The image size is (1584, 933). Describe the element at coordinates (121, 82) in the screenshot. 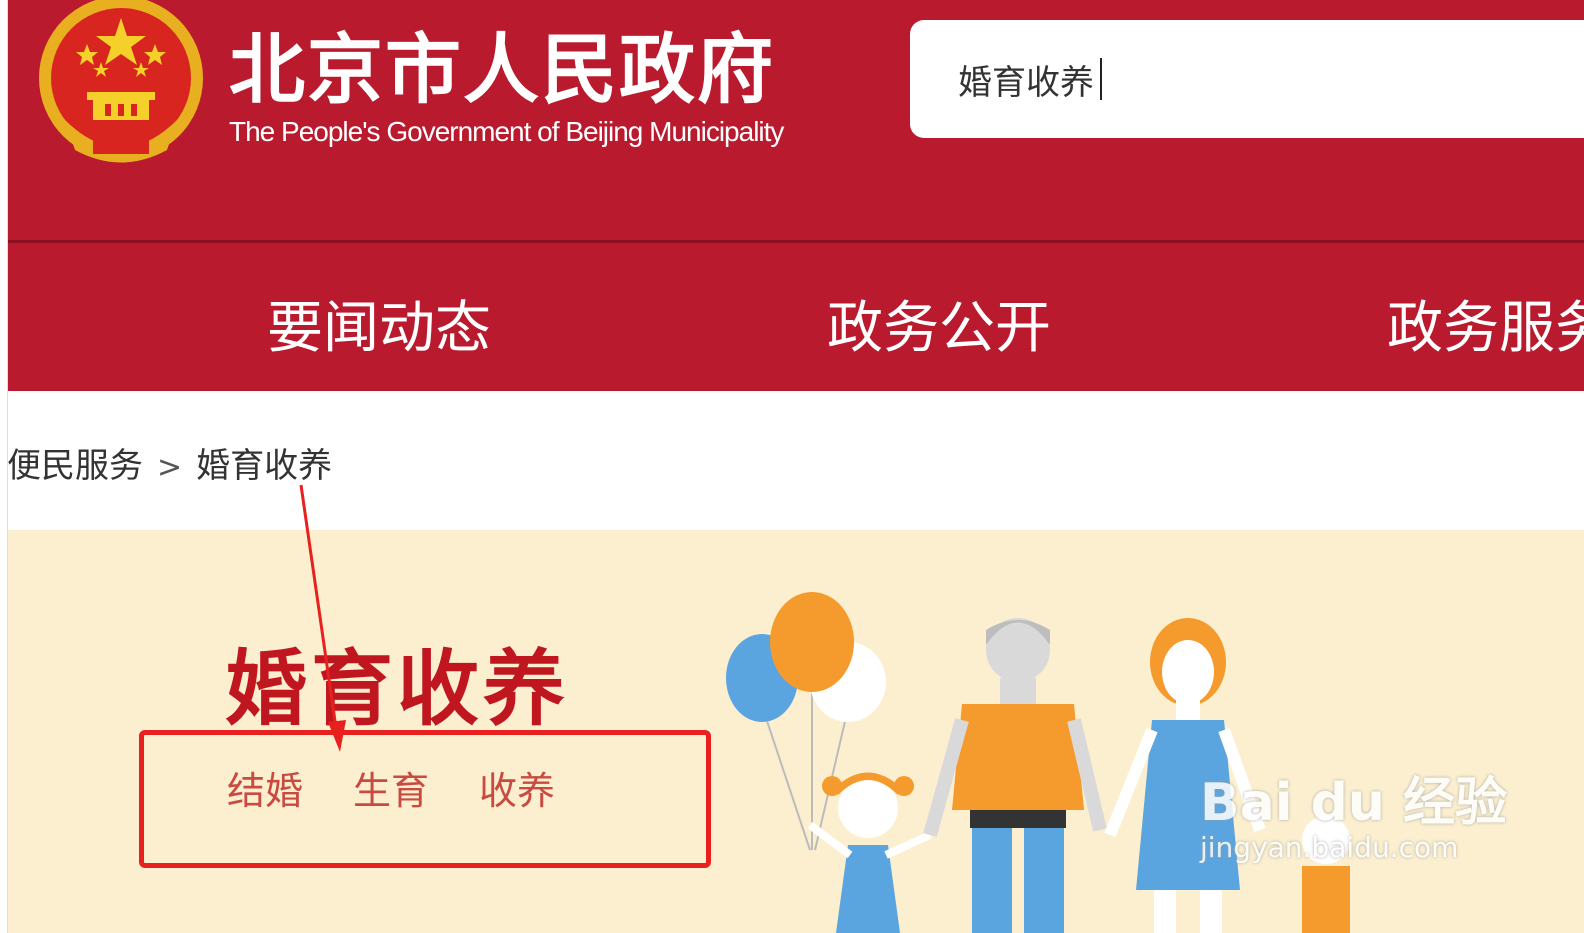

I see `national-emblem-icon` at that location.